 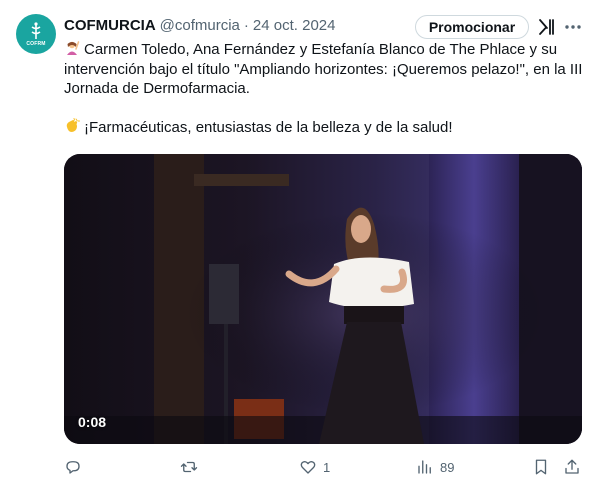 I want to click on promote-button: Promocionar, so click(x=472, y=27).